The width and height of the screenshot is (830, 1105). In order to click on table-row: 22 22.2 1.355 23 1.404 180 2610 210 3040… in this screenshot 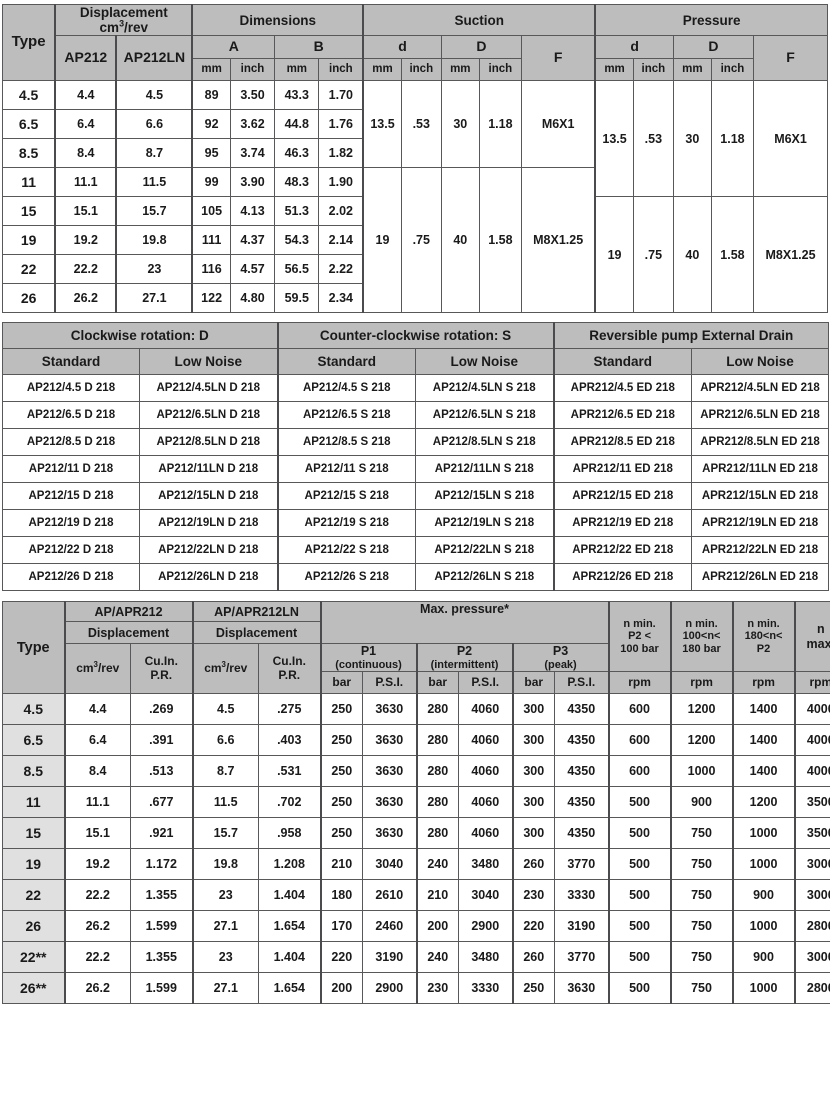, I will do `click(416, 895)`.